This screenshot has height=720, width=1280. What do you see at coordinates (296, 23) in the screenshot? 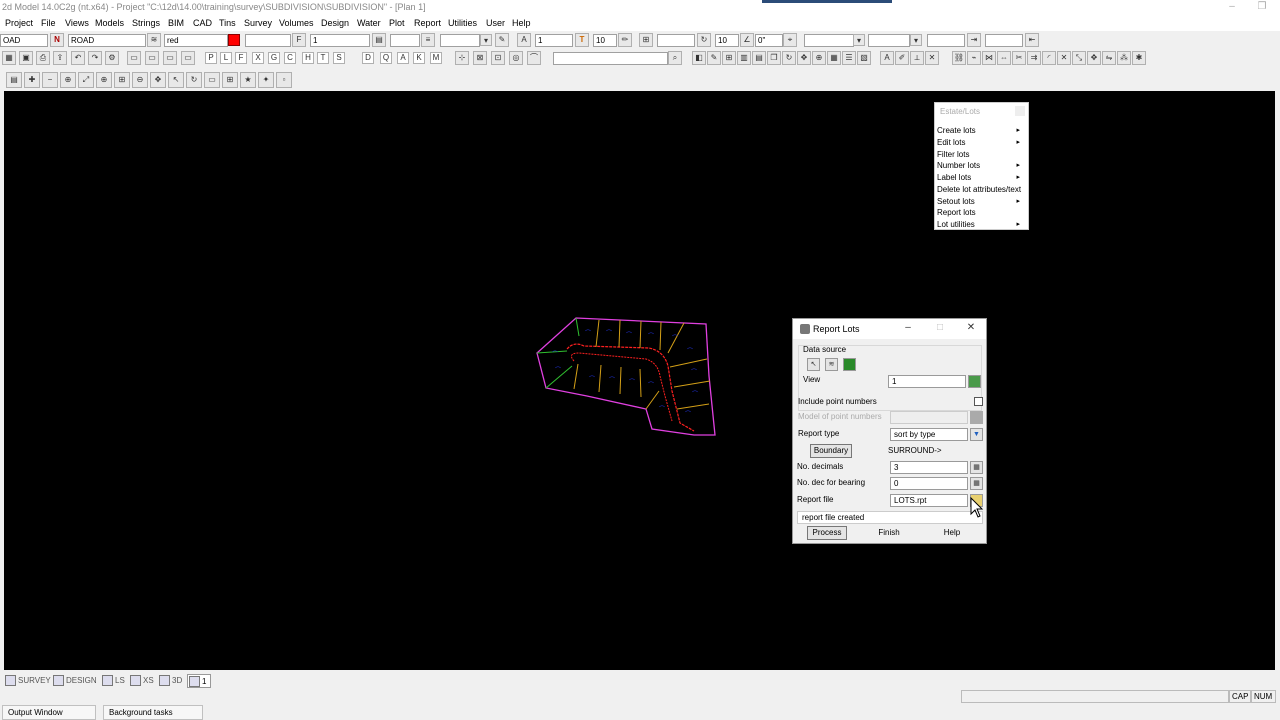
I see `menu-volumes: Volumes` at bounding box center [296, 23].